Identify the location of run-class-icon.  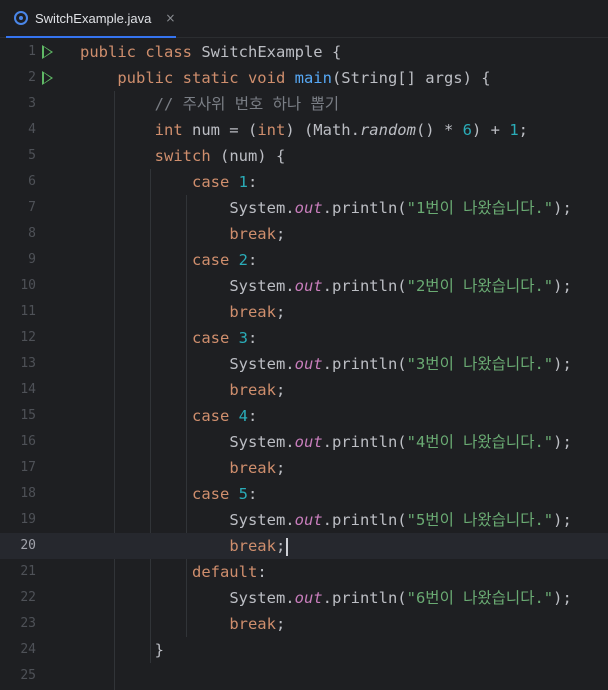
(47, 52).